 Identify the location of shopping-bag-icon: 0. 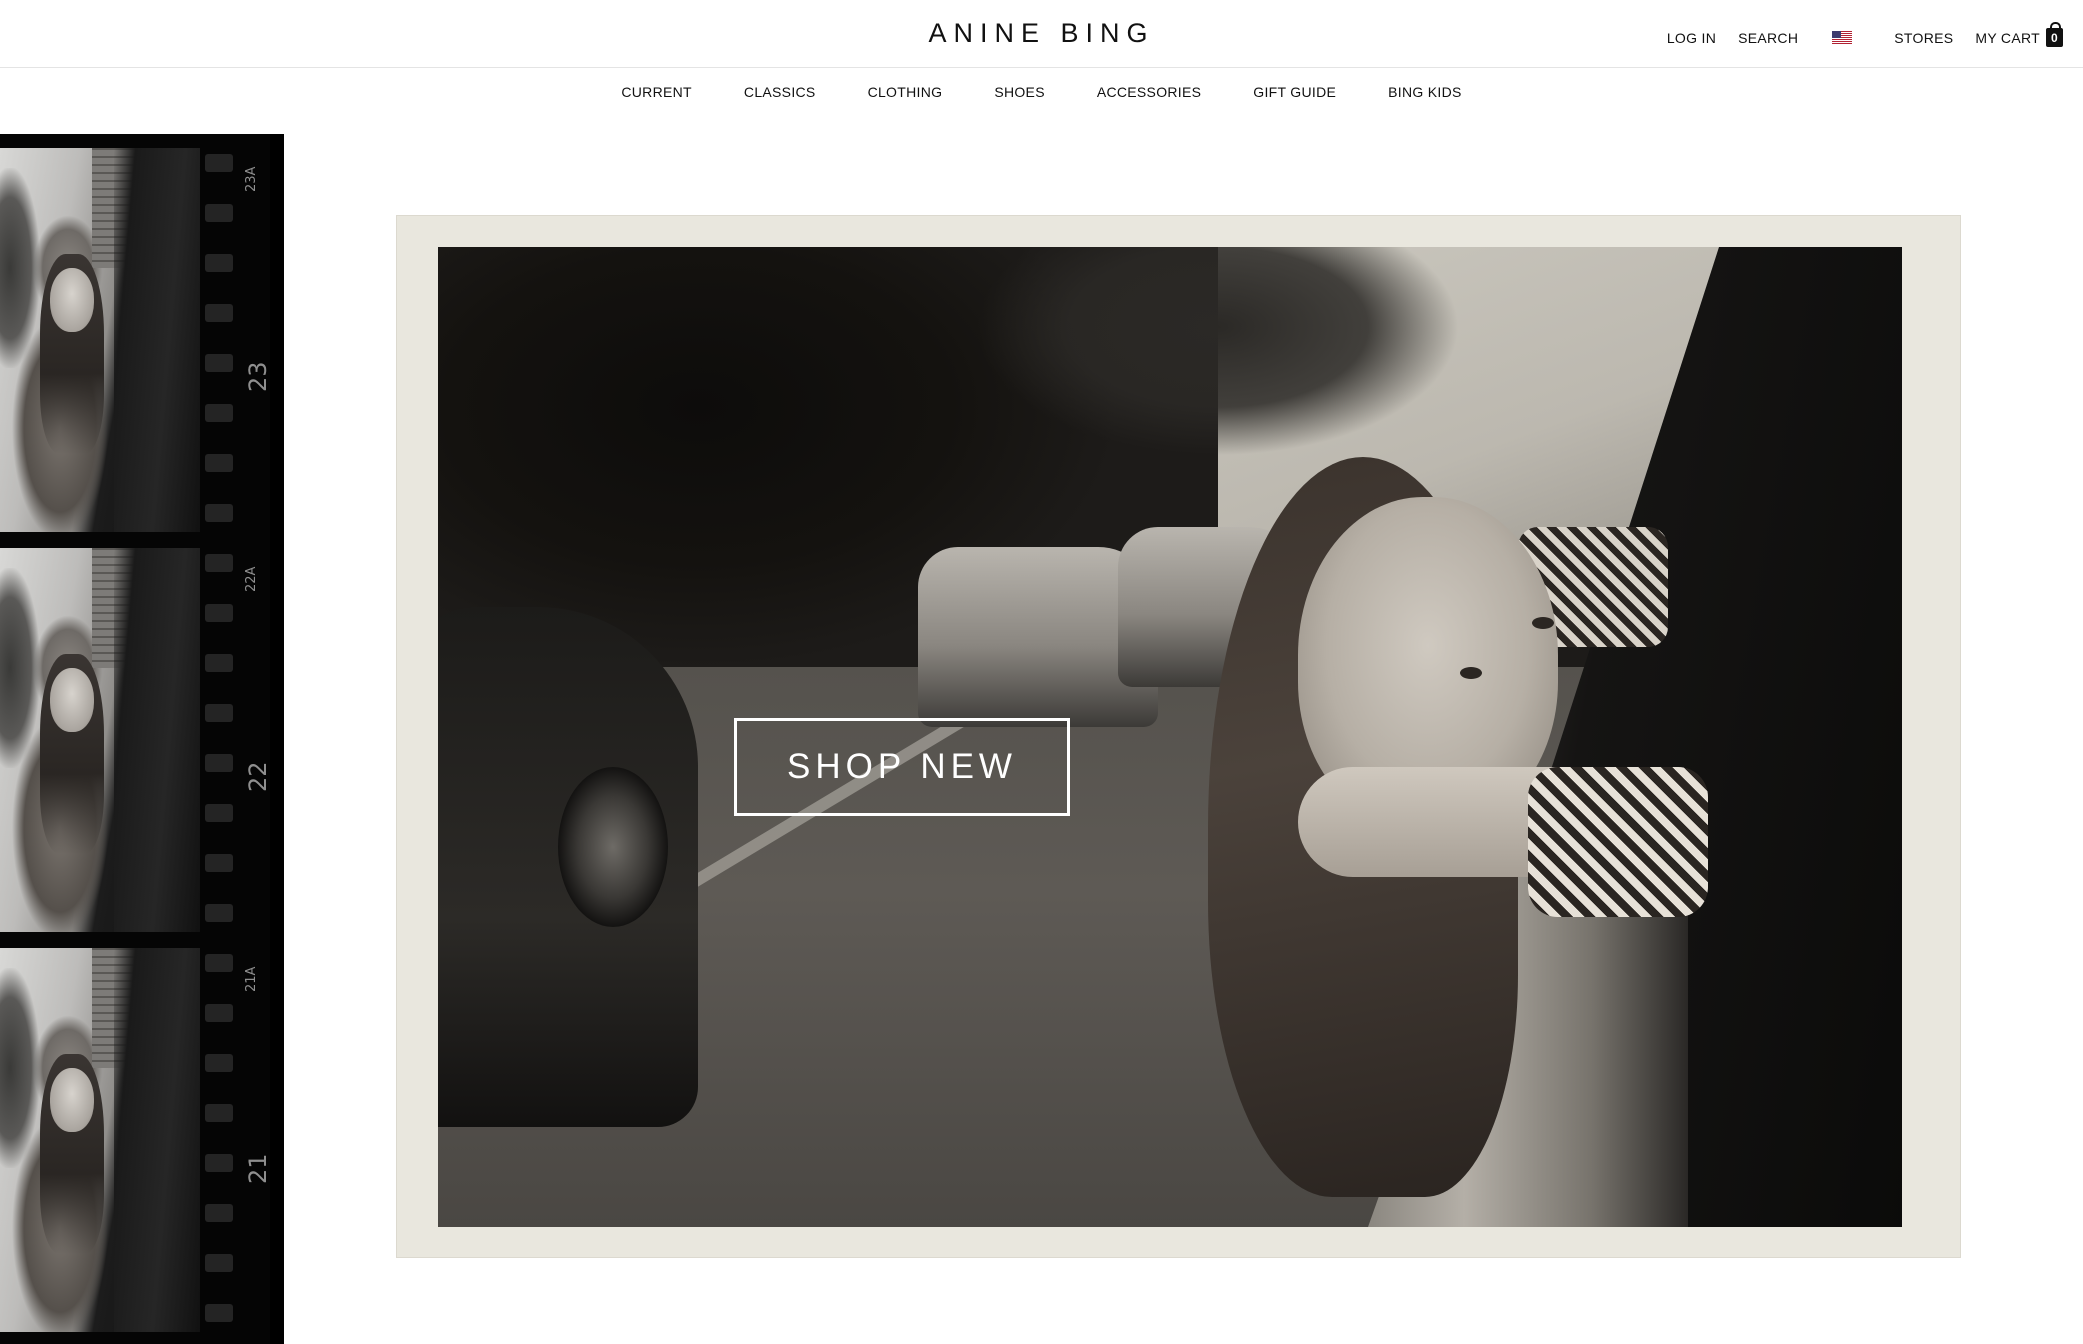
(2054, 34).